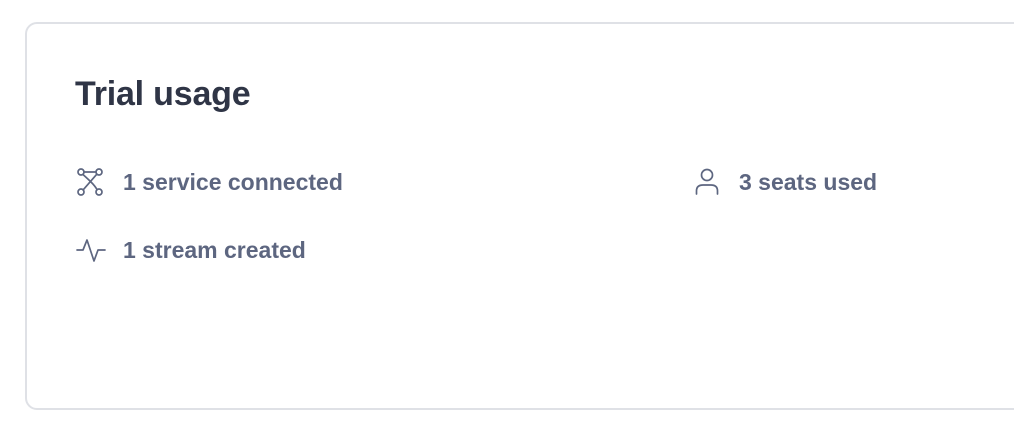 The width and height of the screenshot is (1014, 442). I want to click on streams-created-label: 1 stream created, so click(214, 249).